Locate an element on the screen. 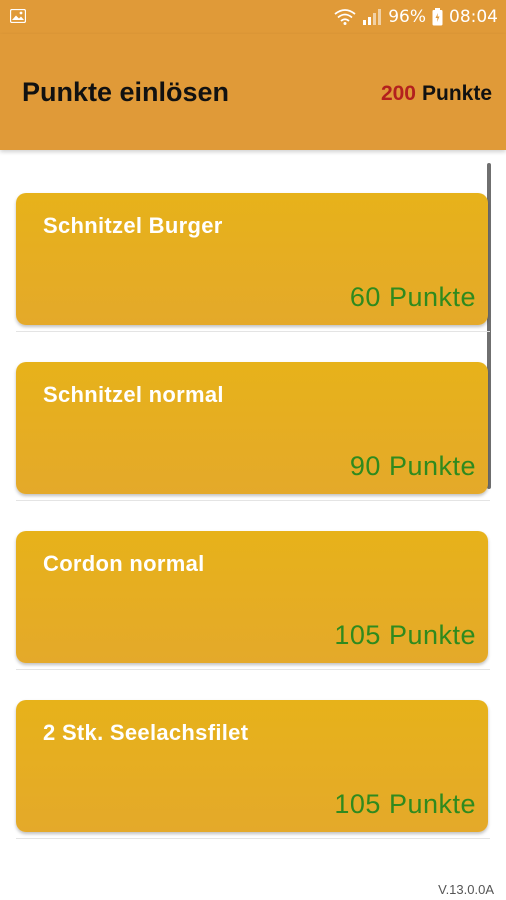  points-balance-value: 200 is located at coordinates (398, 93).